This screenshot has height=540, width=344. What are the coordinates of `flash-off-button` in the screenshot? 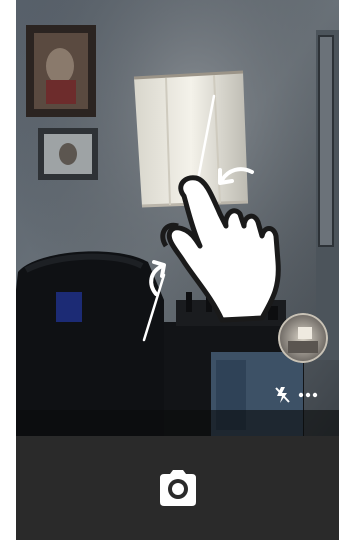 It's located at (283, 395).